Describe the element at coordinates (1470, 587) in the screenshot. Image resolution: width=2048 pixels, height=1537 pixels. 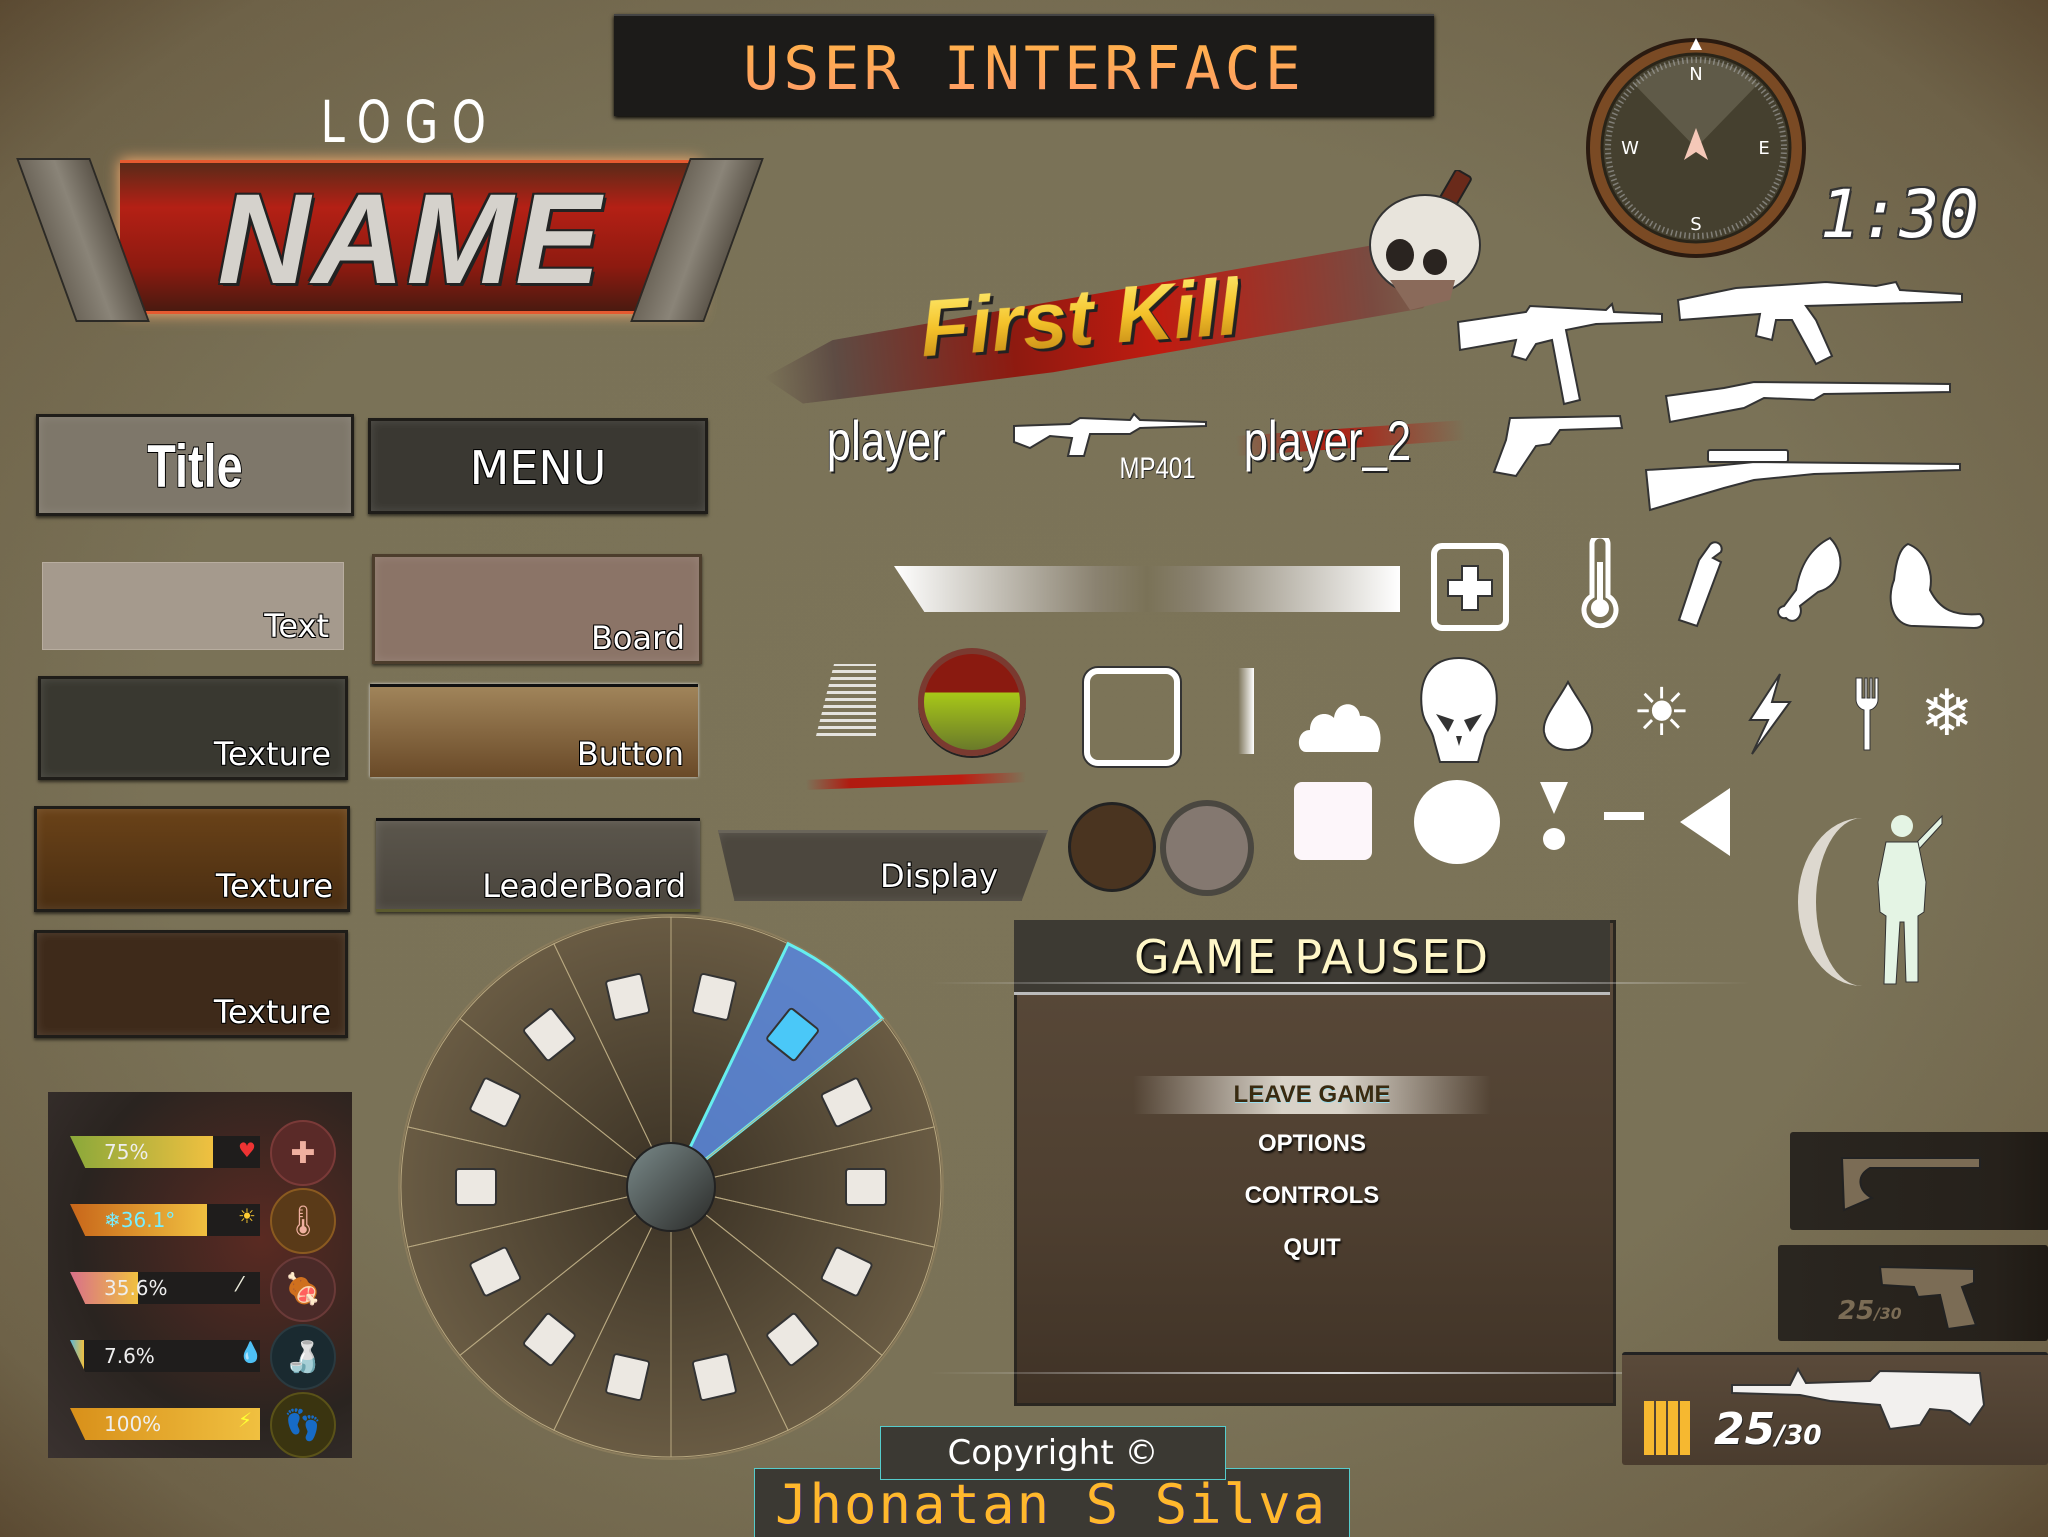
I see `medkit-icon` at that location.